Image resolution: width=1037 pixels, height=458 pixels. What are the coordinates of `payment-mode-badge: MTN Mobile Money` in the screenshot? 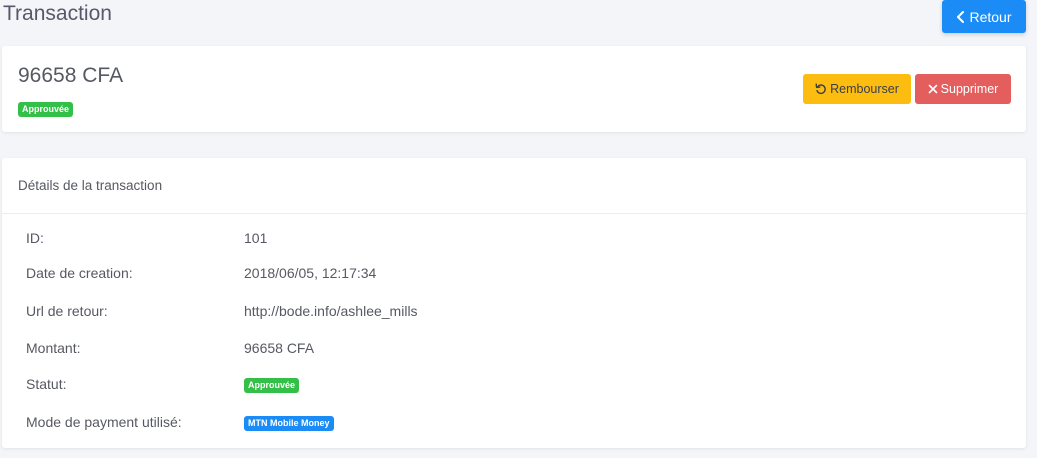 It's located at (289, 423).